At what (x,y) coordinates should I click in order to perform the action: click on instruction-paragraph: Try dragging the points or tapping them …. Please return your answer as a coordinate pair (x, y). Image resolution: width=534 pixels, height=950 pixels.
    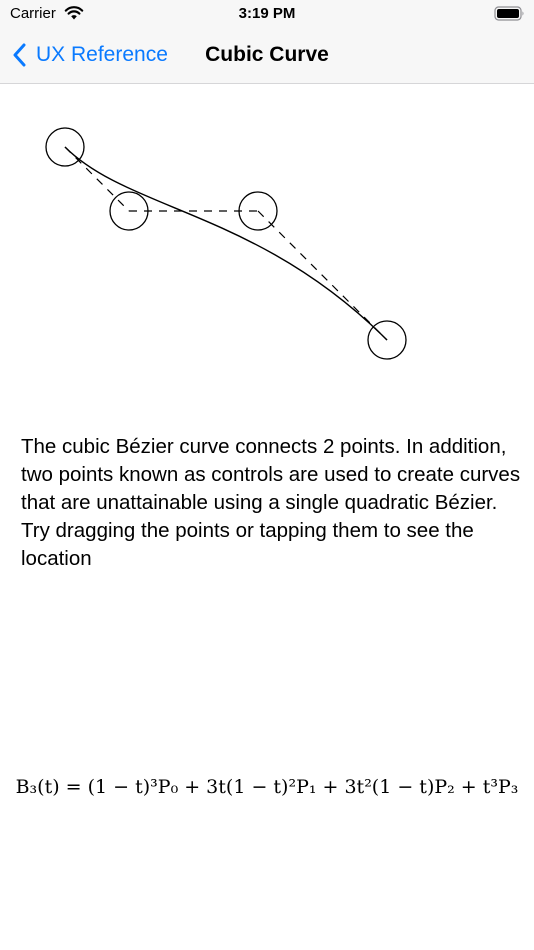
    Looking at the image, I should click on (247, 544).